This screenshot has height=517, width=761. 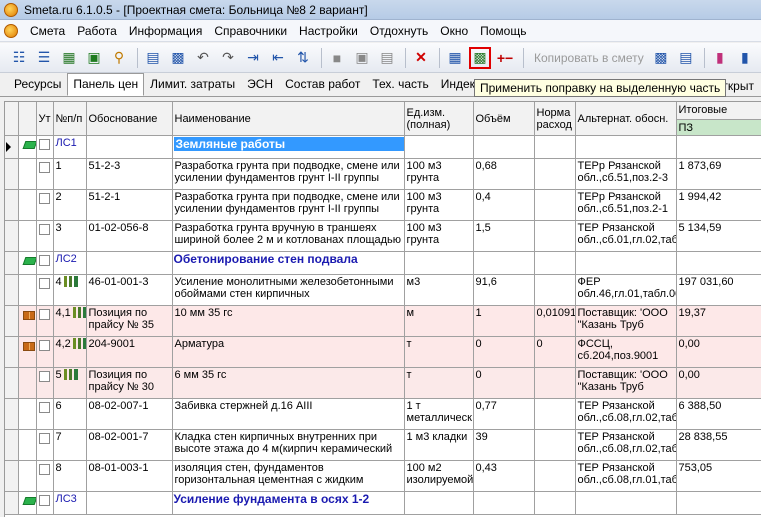 What do you see at coordinates (503, 31) in the screenshot?
I see `menu-pomoshch: Помощь` at bounding box center [503, 31].